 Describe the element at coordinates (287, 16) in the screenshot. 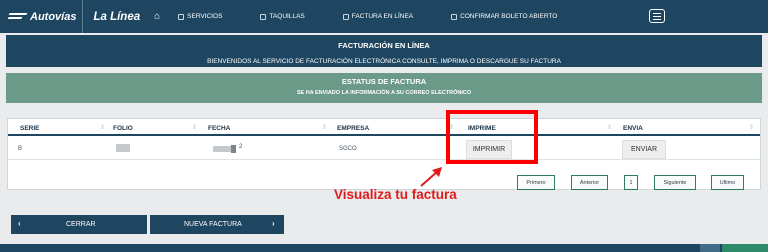

I see `nav-item-label: TAQUILLAS` at that location.